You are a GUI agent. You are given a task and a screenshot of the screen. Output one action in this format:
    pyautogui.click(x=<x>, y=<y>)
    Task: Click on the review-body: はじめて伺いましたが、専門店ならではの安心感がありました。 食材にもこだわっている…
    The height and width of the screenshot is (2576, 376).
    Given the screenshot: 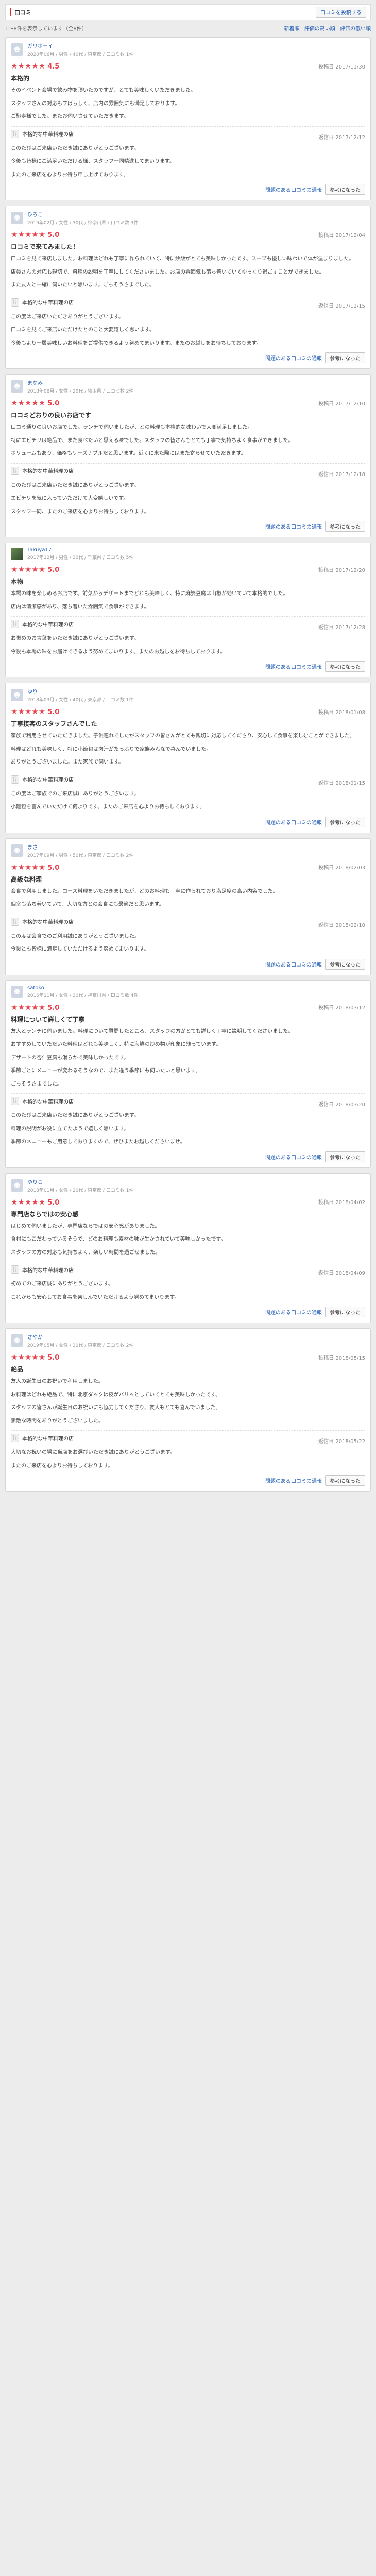 What is the action you would take?
    pyautogui.click(x=188, y=1240)
    